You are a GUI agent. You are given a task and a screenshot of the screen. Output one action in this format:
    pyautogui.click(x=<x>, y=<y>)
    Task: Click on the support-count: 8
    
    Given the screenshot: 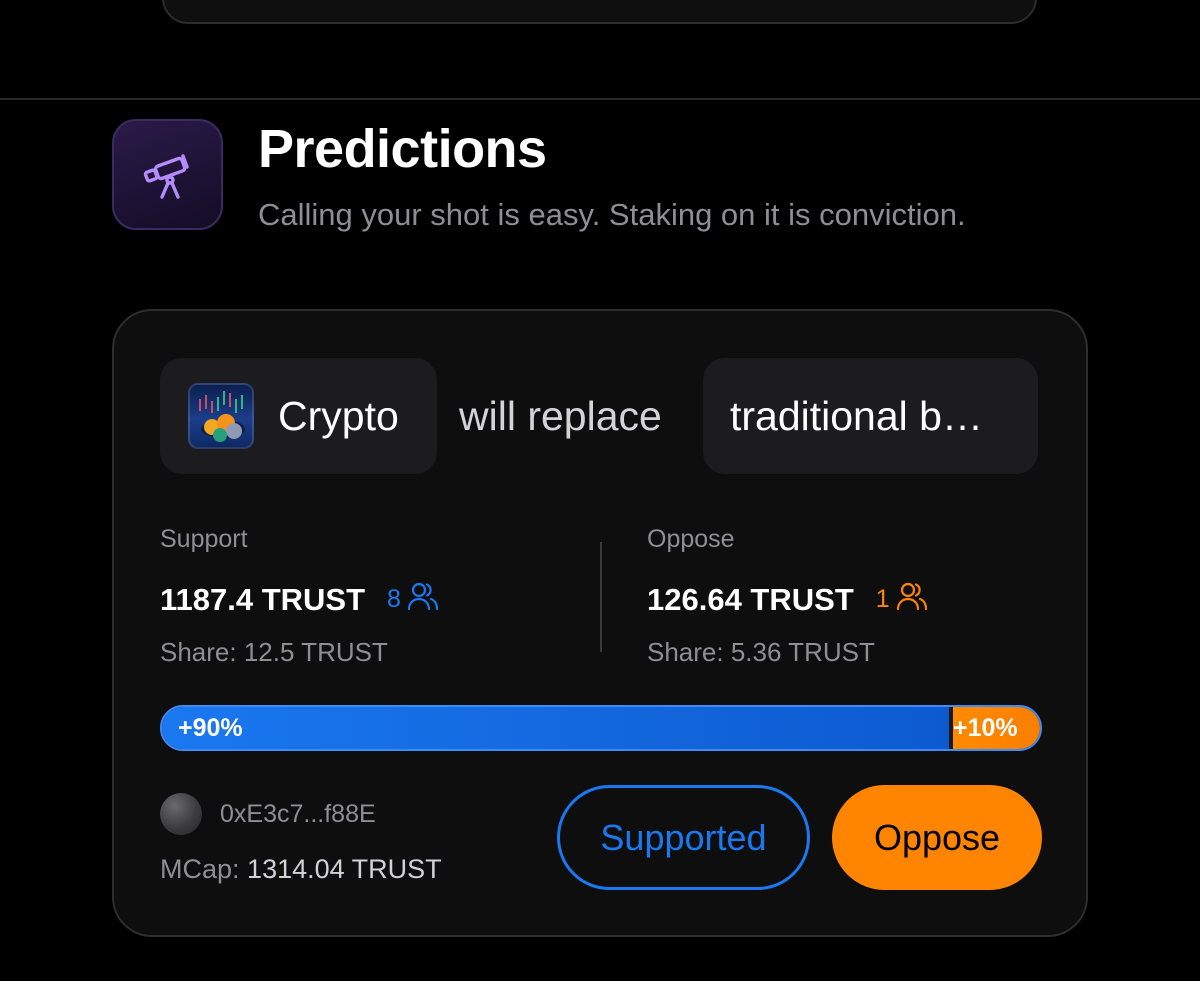 What is the action you would take?
    pyautogui.click(x=413, y=599)
    